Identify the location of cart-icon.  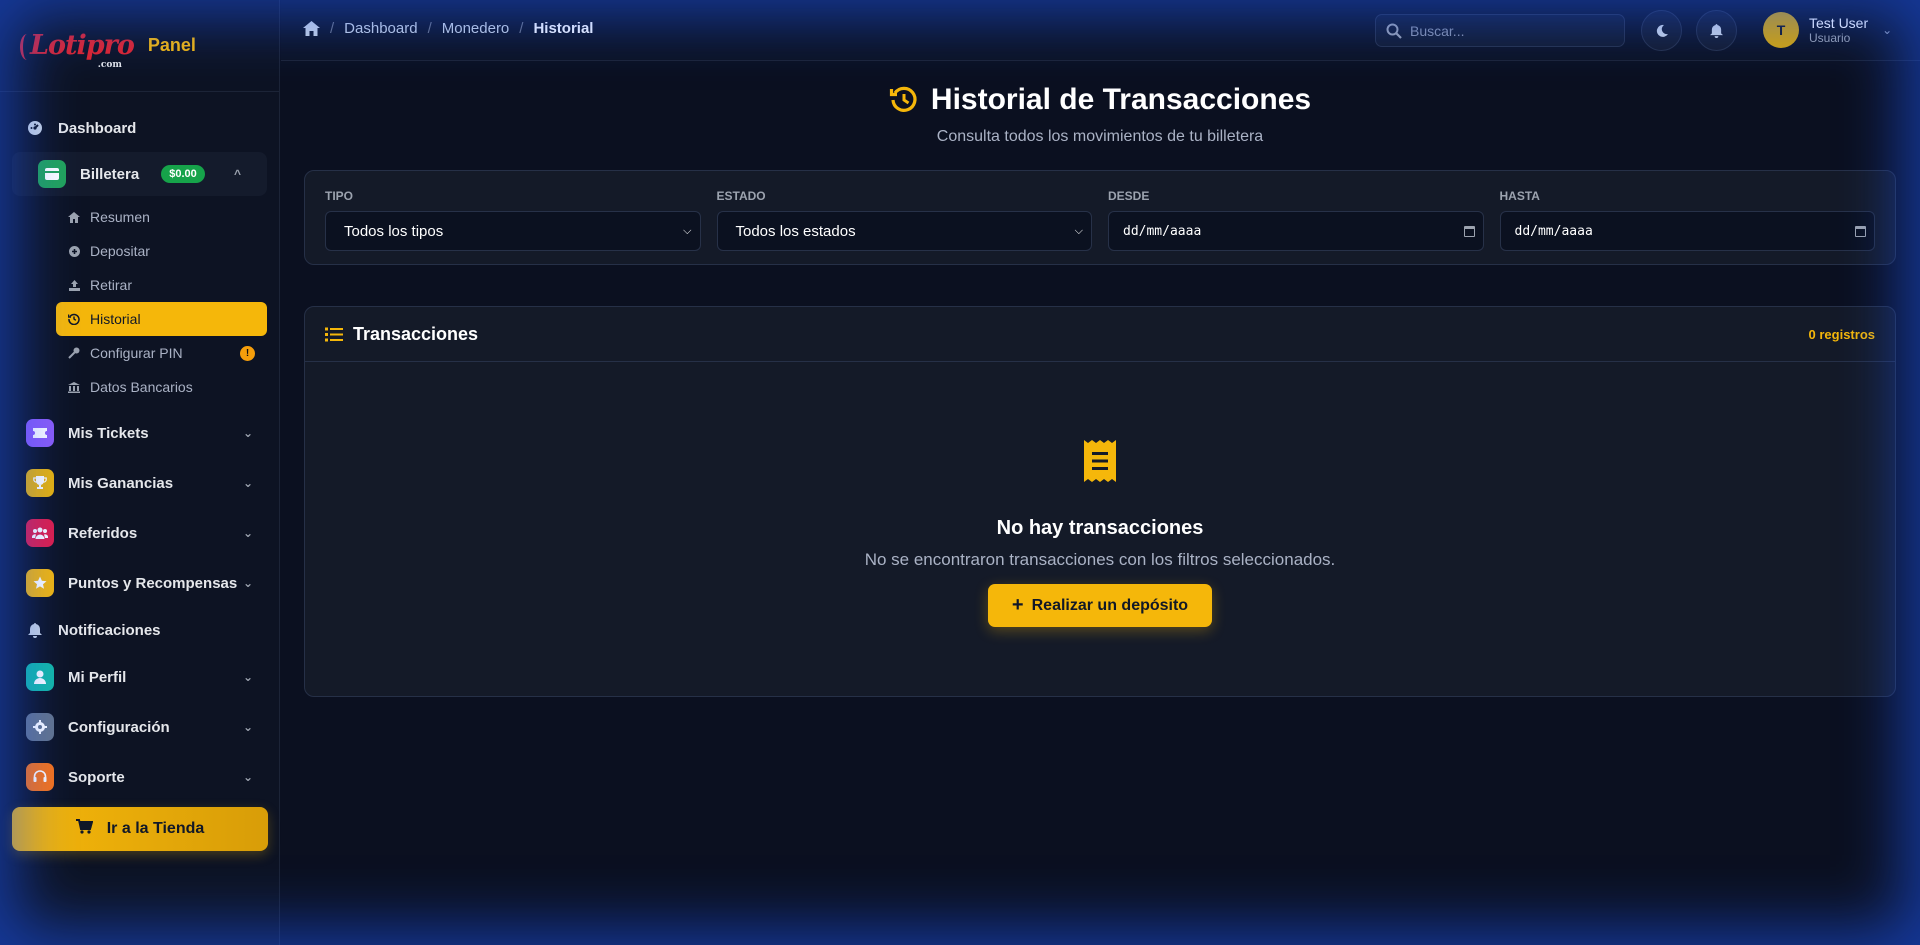
(84, 829).